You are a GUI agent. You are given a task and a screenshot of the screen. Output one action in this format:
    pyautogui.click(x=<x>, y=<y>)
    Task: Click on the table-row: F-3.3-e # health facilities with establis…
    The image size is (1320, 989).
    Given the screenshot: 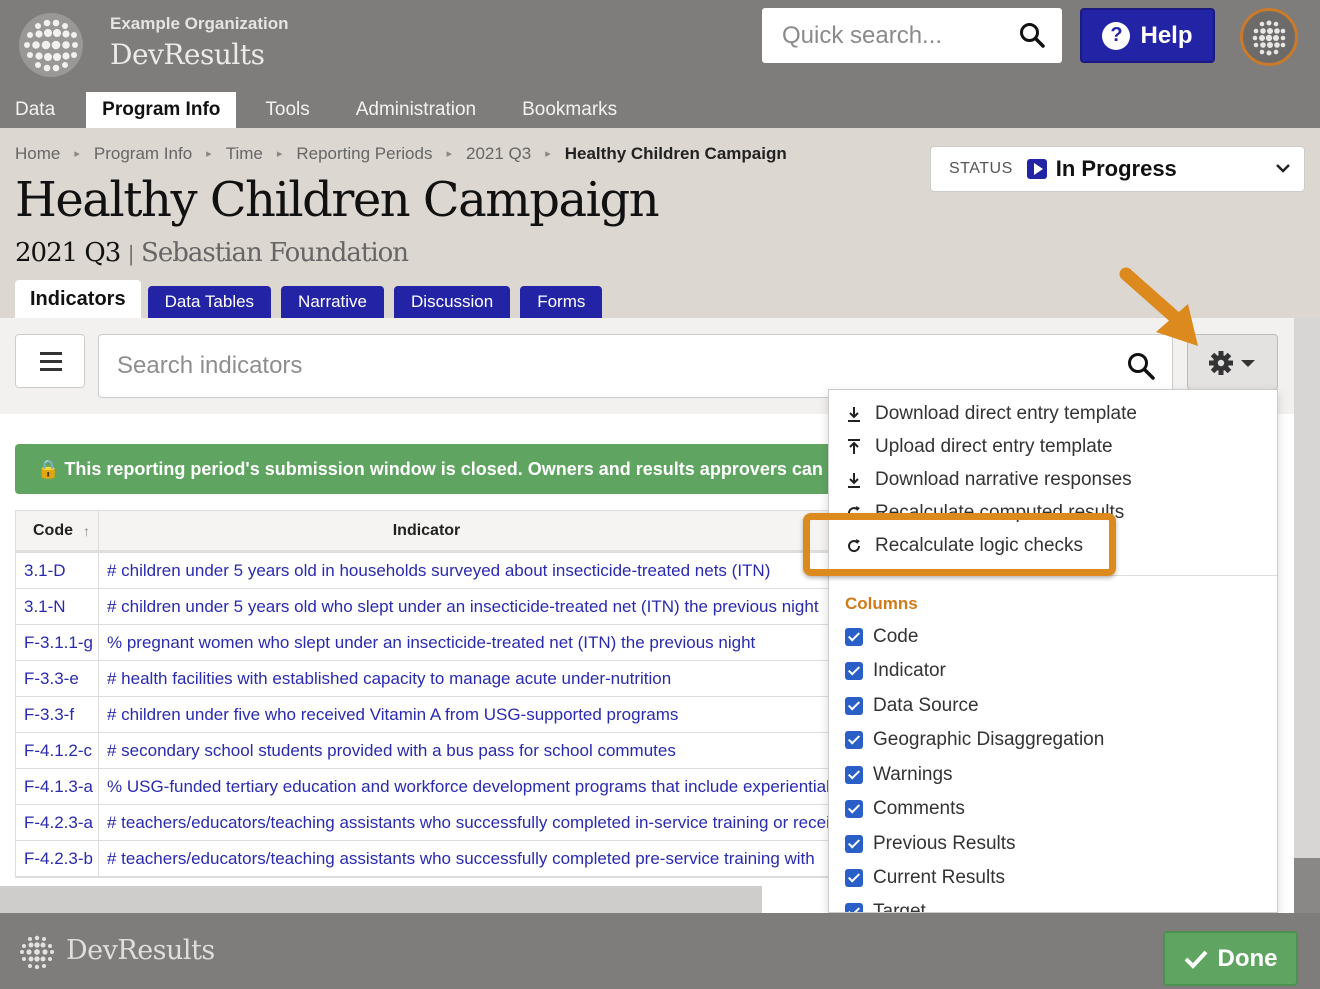 What is the action you would take?
    pyautogui.click(x=465, y=679)
    